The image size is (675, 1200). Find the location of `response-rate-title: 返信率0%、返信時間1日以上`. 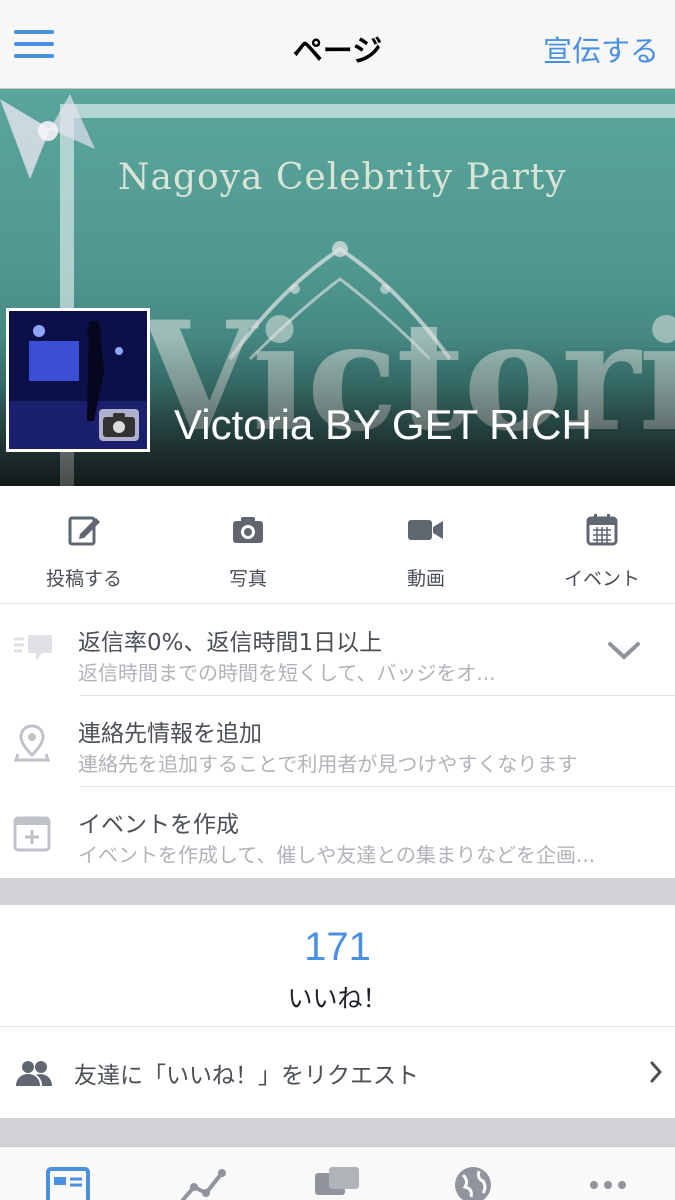

response-rate-title: 返信率0%、返信時間1日以上 is located at coordinates (230, 643).